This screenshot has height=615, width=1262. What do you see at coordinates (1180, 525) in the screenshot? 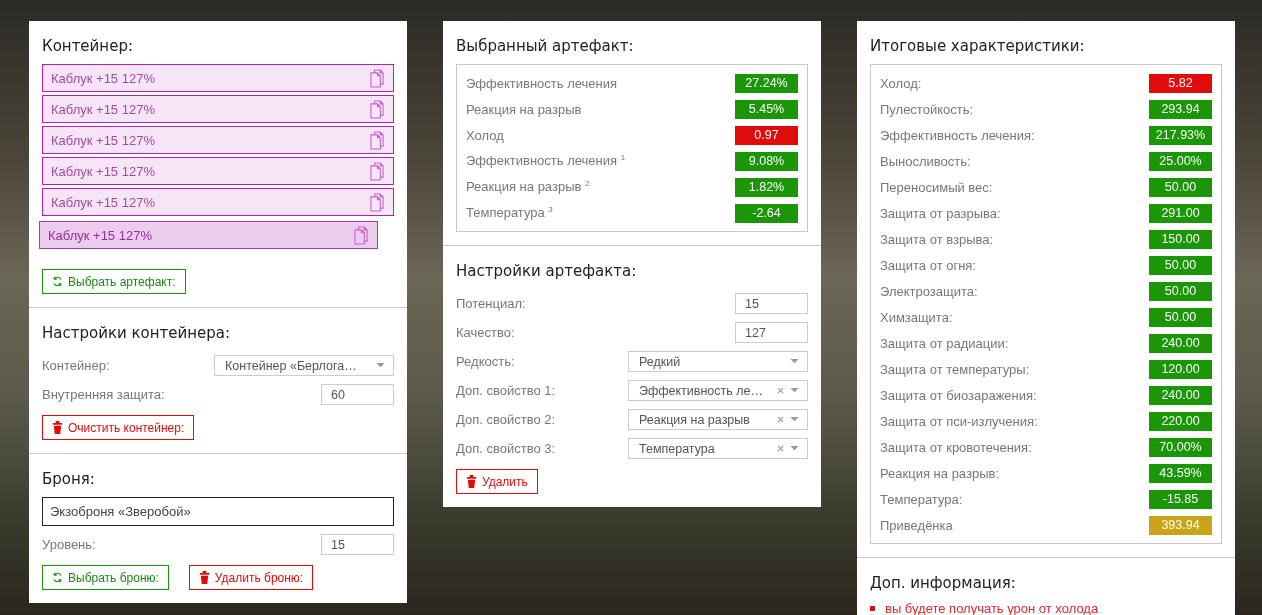
I see `stat-value: 393.94` at bounding box center [1180, 525].